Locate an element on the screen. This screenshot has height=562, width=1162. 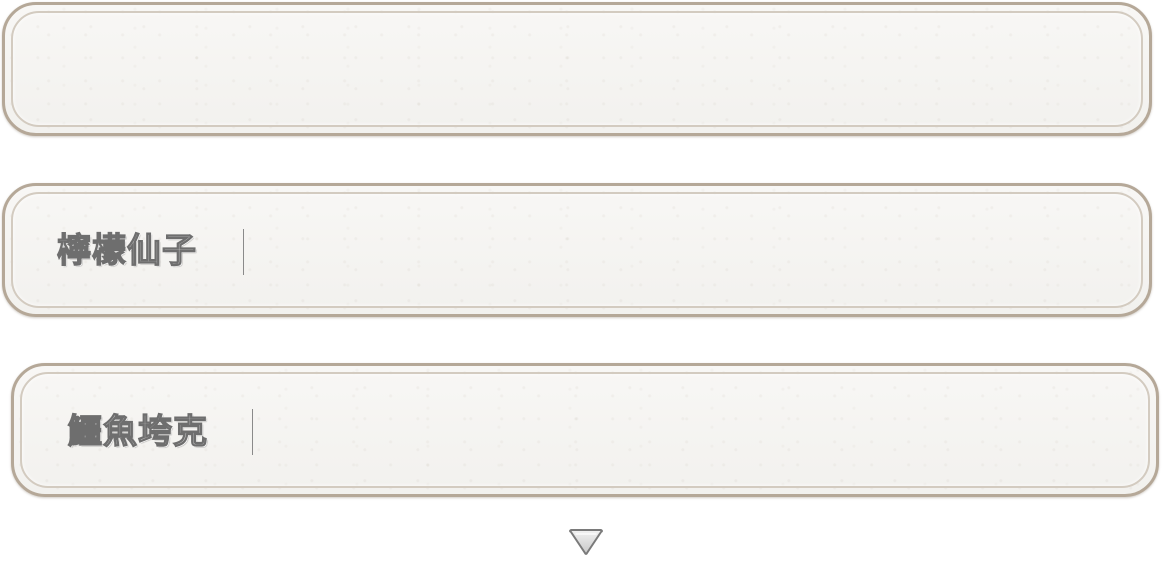
scroll-down-icon is located at coordinates (586, 543).